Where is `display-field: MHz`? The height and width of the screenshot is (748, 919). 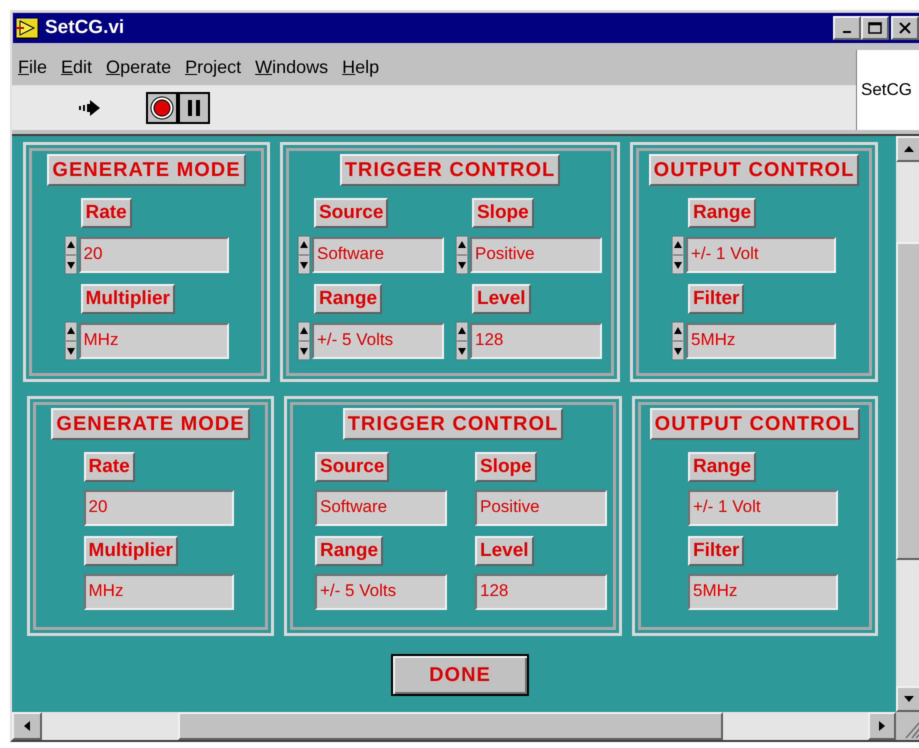 display-field: MHz is located at coordinates (159, 592).